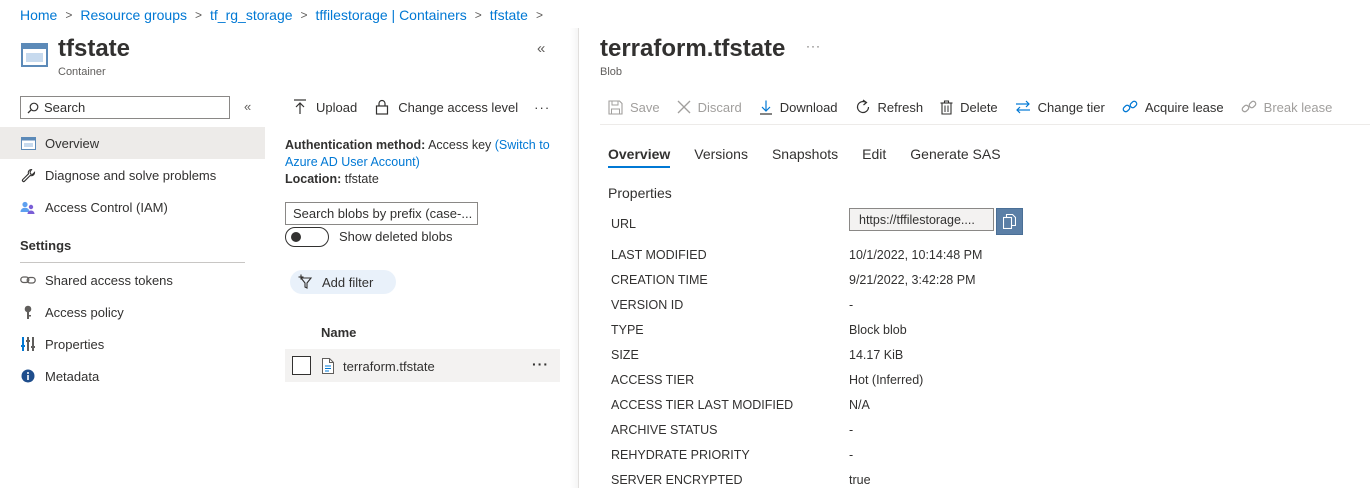  I want to click on blade-divider, so click(578, 258).